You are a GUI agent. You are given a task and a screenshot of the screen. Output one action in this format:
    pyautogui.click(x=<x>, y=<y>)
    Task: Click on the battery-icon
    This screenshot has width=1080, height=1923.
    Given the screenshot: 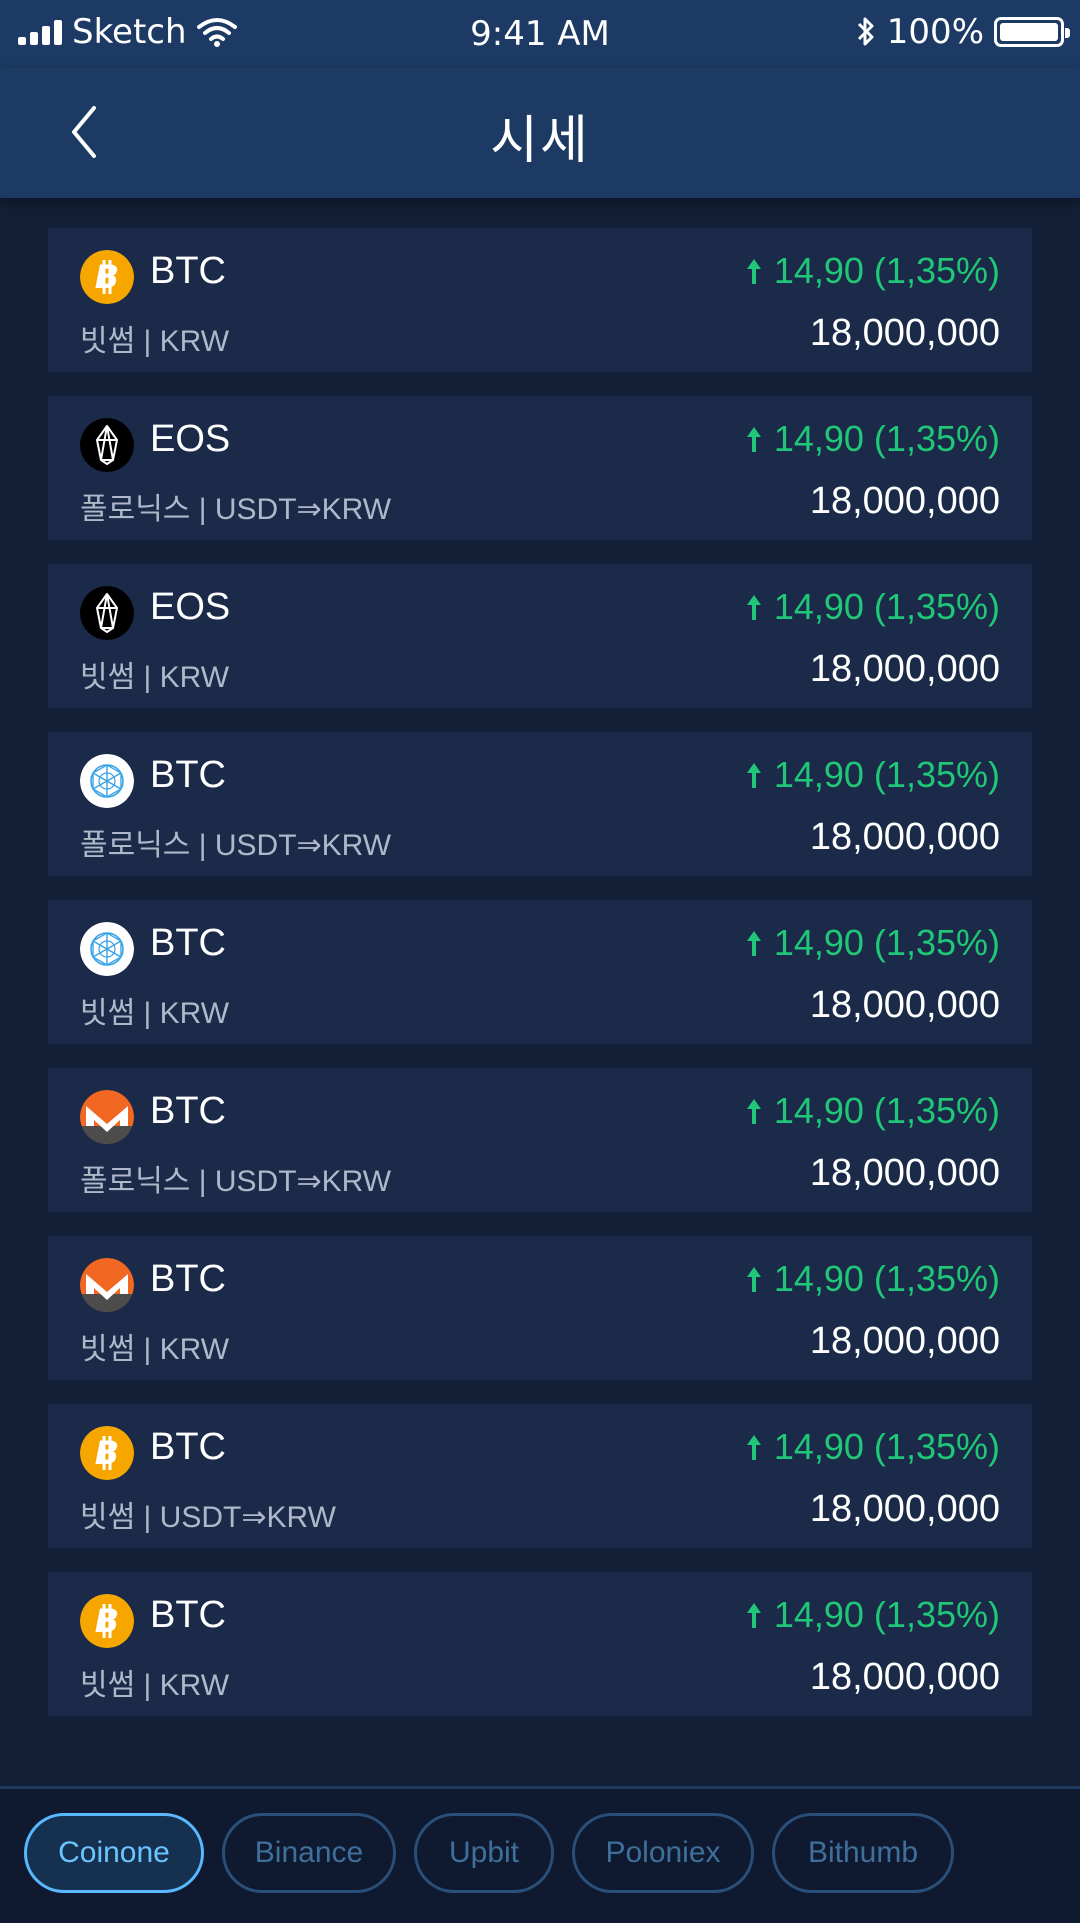 What is the action you would take?
    pyautogui.click(x=1032, y=32)
    